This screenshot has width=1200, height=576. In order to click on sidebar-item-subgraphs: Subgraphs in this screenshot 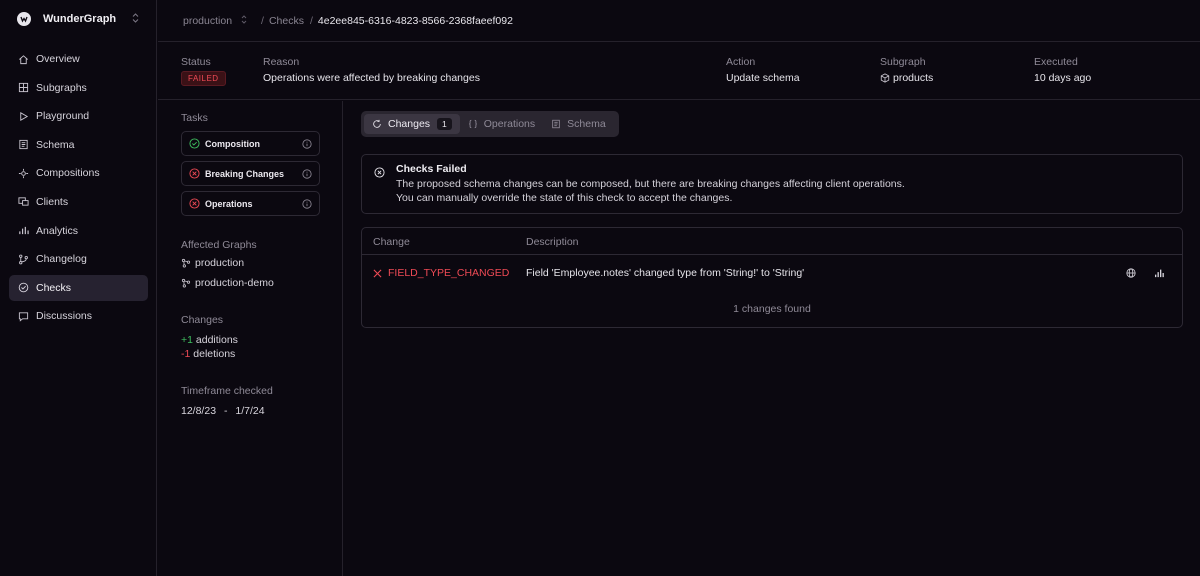, I will do `click(78, 88)`.